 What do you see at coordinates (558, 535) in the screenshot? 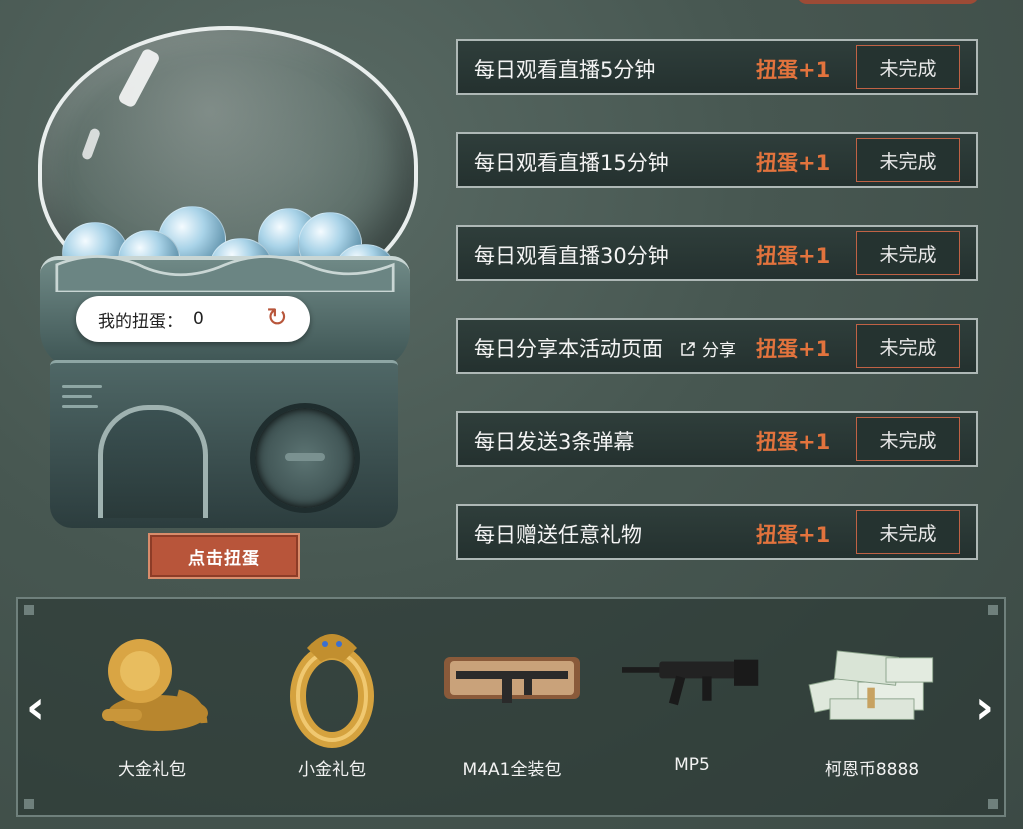
I see `task-title: 每日赠送任意礼物` at bounding box center [558, 535].